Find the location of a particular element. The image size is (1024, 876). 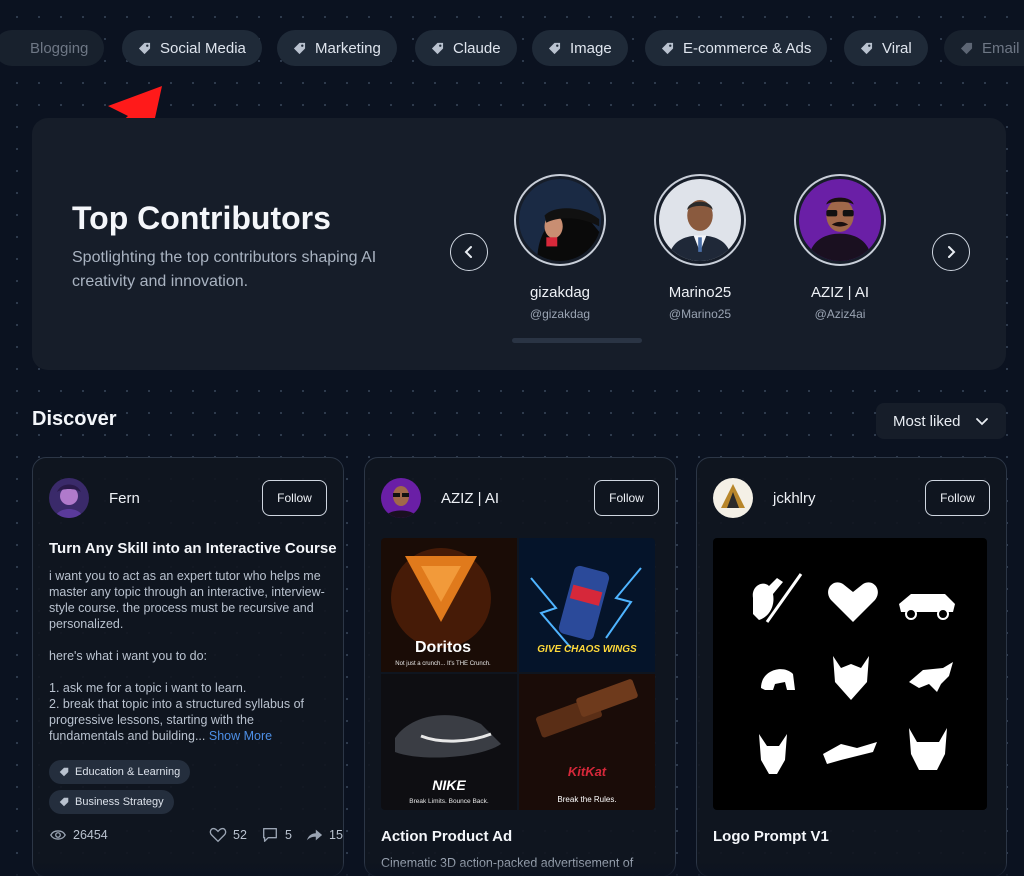

chevron-right-icon is located at coordinates (952, 252).